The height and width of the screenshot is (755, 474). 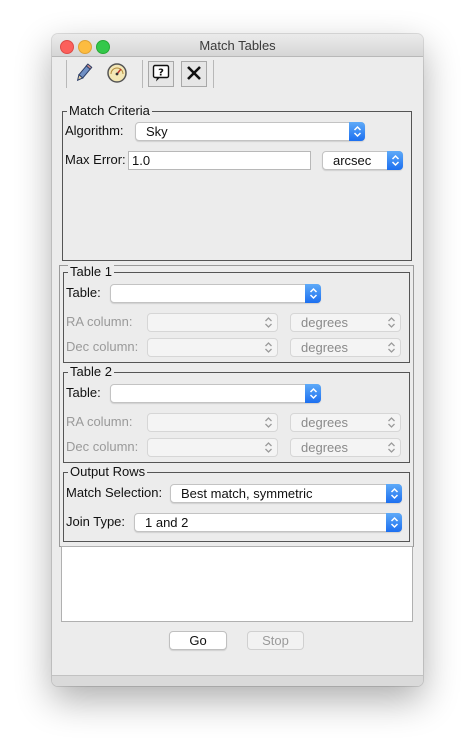 What do you see at coordinates (102, 446) in the screenshot?
I see `table2-dec-label: Dec column:` at bounding box center [102, 446].